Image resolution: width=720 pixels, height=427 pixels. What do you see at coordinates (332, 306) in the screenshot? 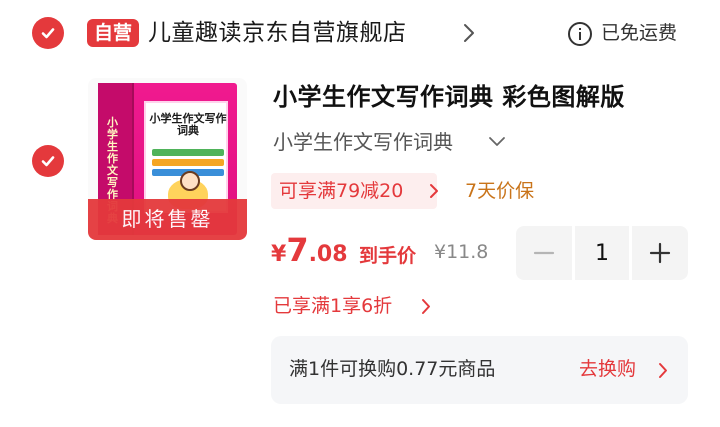
I see `promotion-link: 已享满1享6折` at bounding box center [332, 306].